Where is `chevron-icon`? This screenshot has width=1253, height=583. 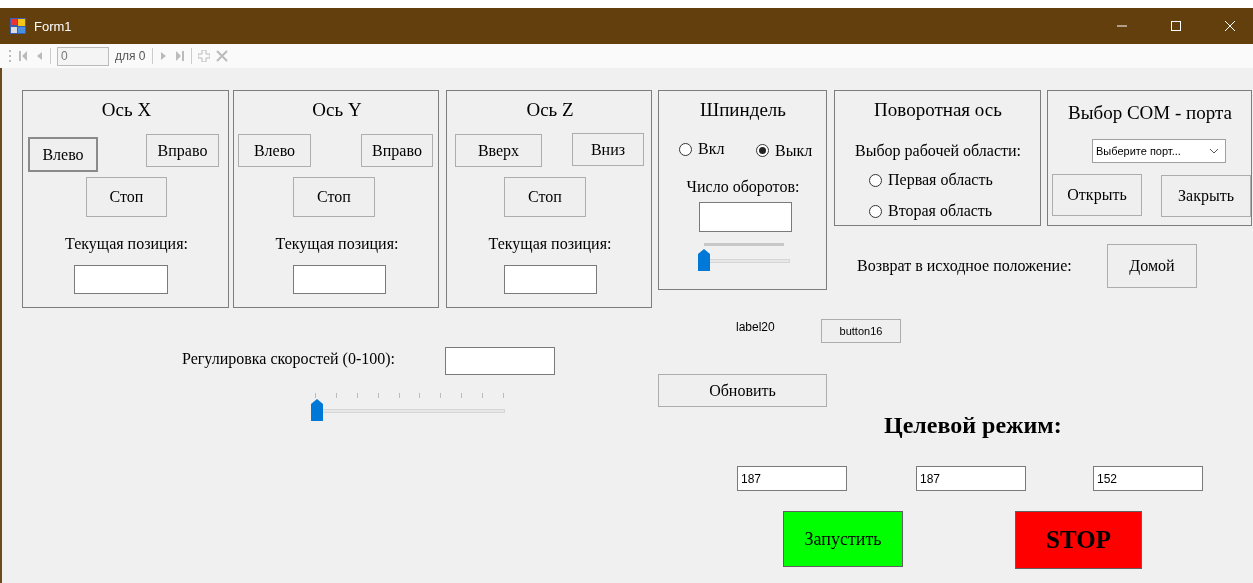 chevron-icon is located at coordinates (1214, 151).